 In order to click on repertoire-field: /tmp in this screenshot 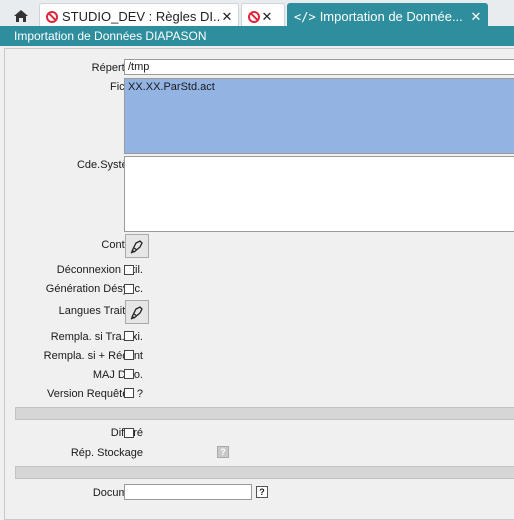, I will do `click(319, 67)`.